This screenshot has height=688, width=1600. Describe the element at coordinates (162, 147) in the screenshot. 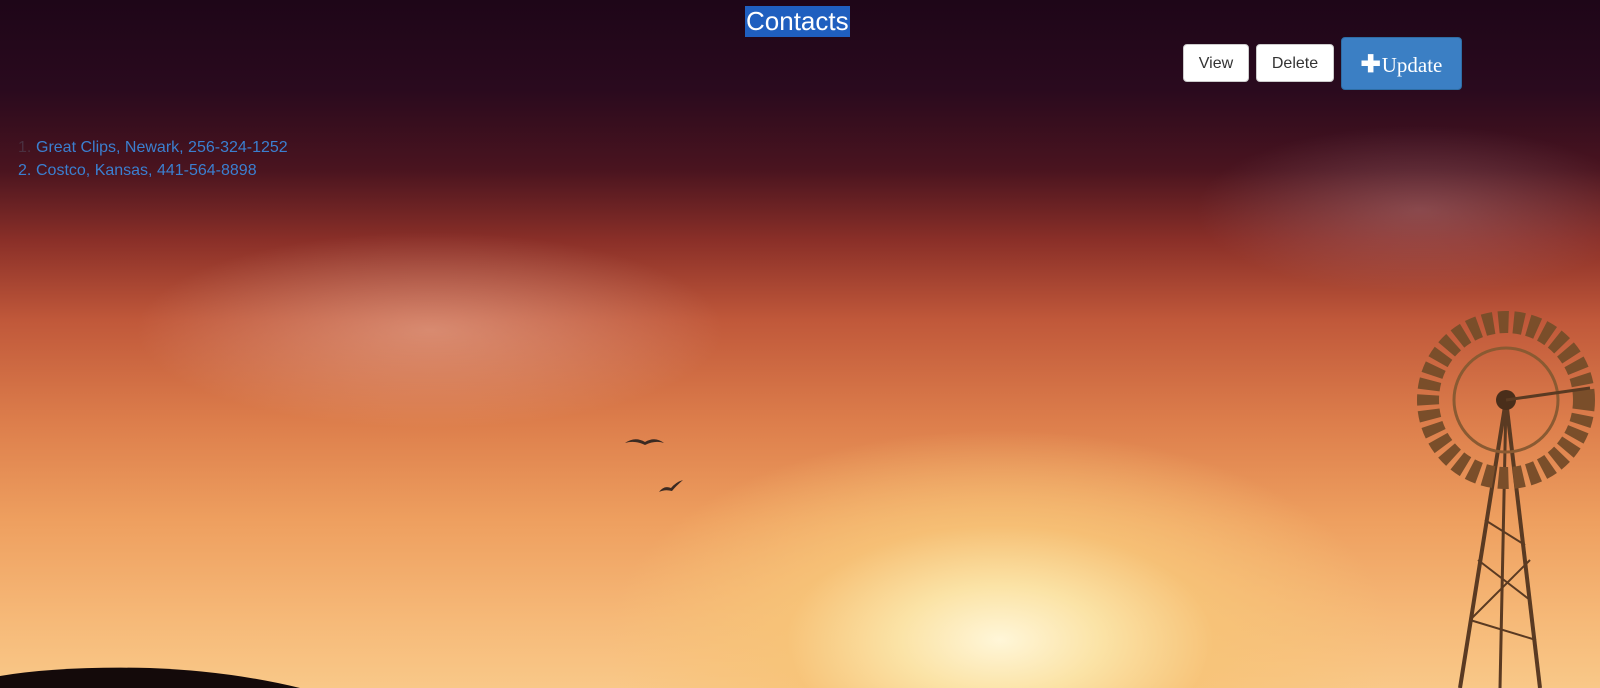

I see `contact-link: Great Clips, Newark, 256-324-1252` at that location.